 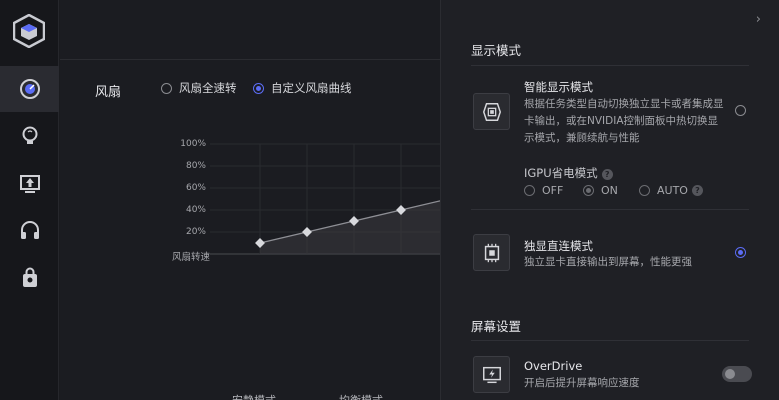 What do you see at coordinates (600, 190) in the screenshot?
I see `igpu-on-option: ON` at bounding box center [600, 190].